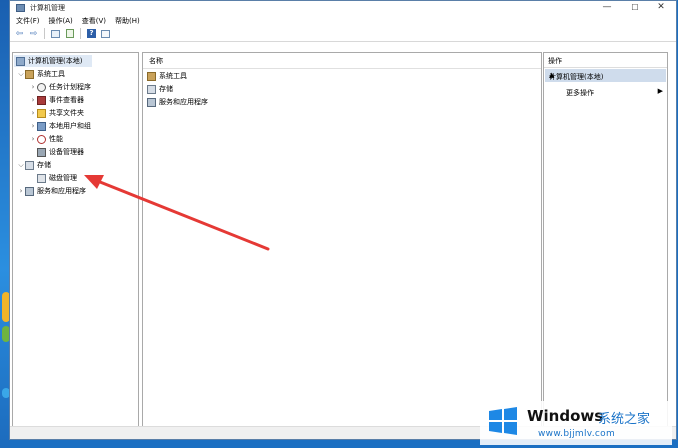 The width and height of the screenshot is (678, 448). What do you see at coordinates (660, 91) in the screenshot?
I see `submenu-arrow-icon: ▶` at bounding box center [660, 91].